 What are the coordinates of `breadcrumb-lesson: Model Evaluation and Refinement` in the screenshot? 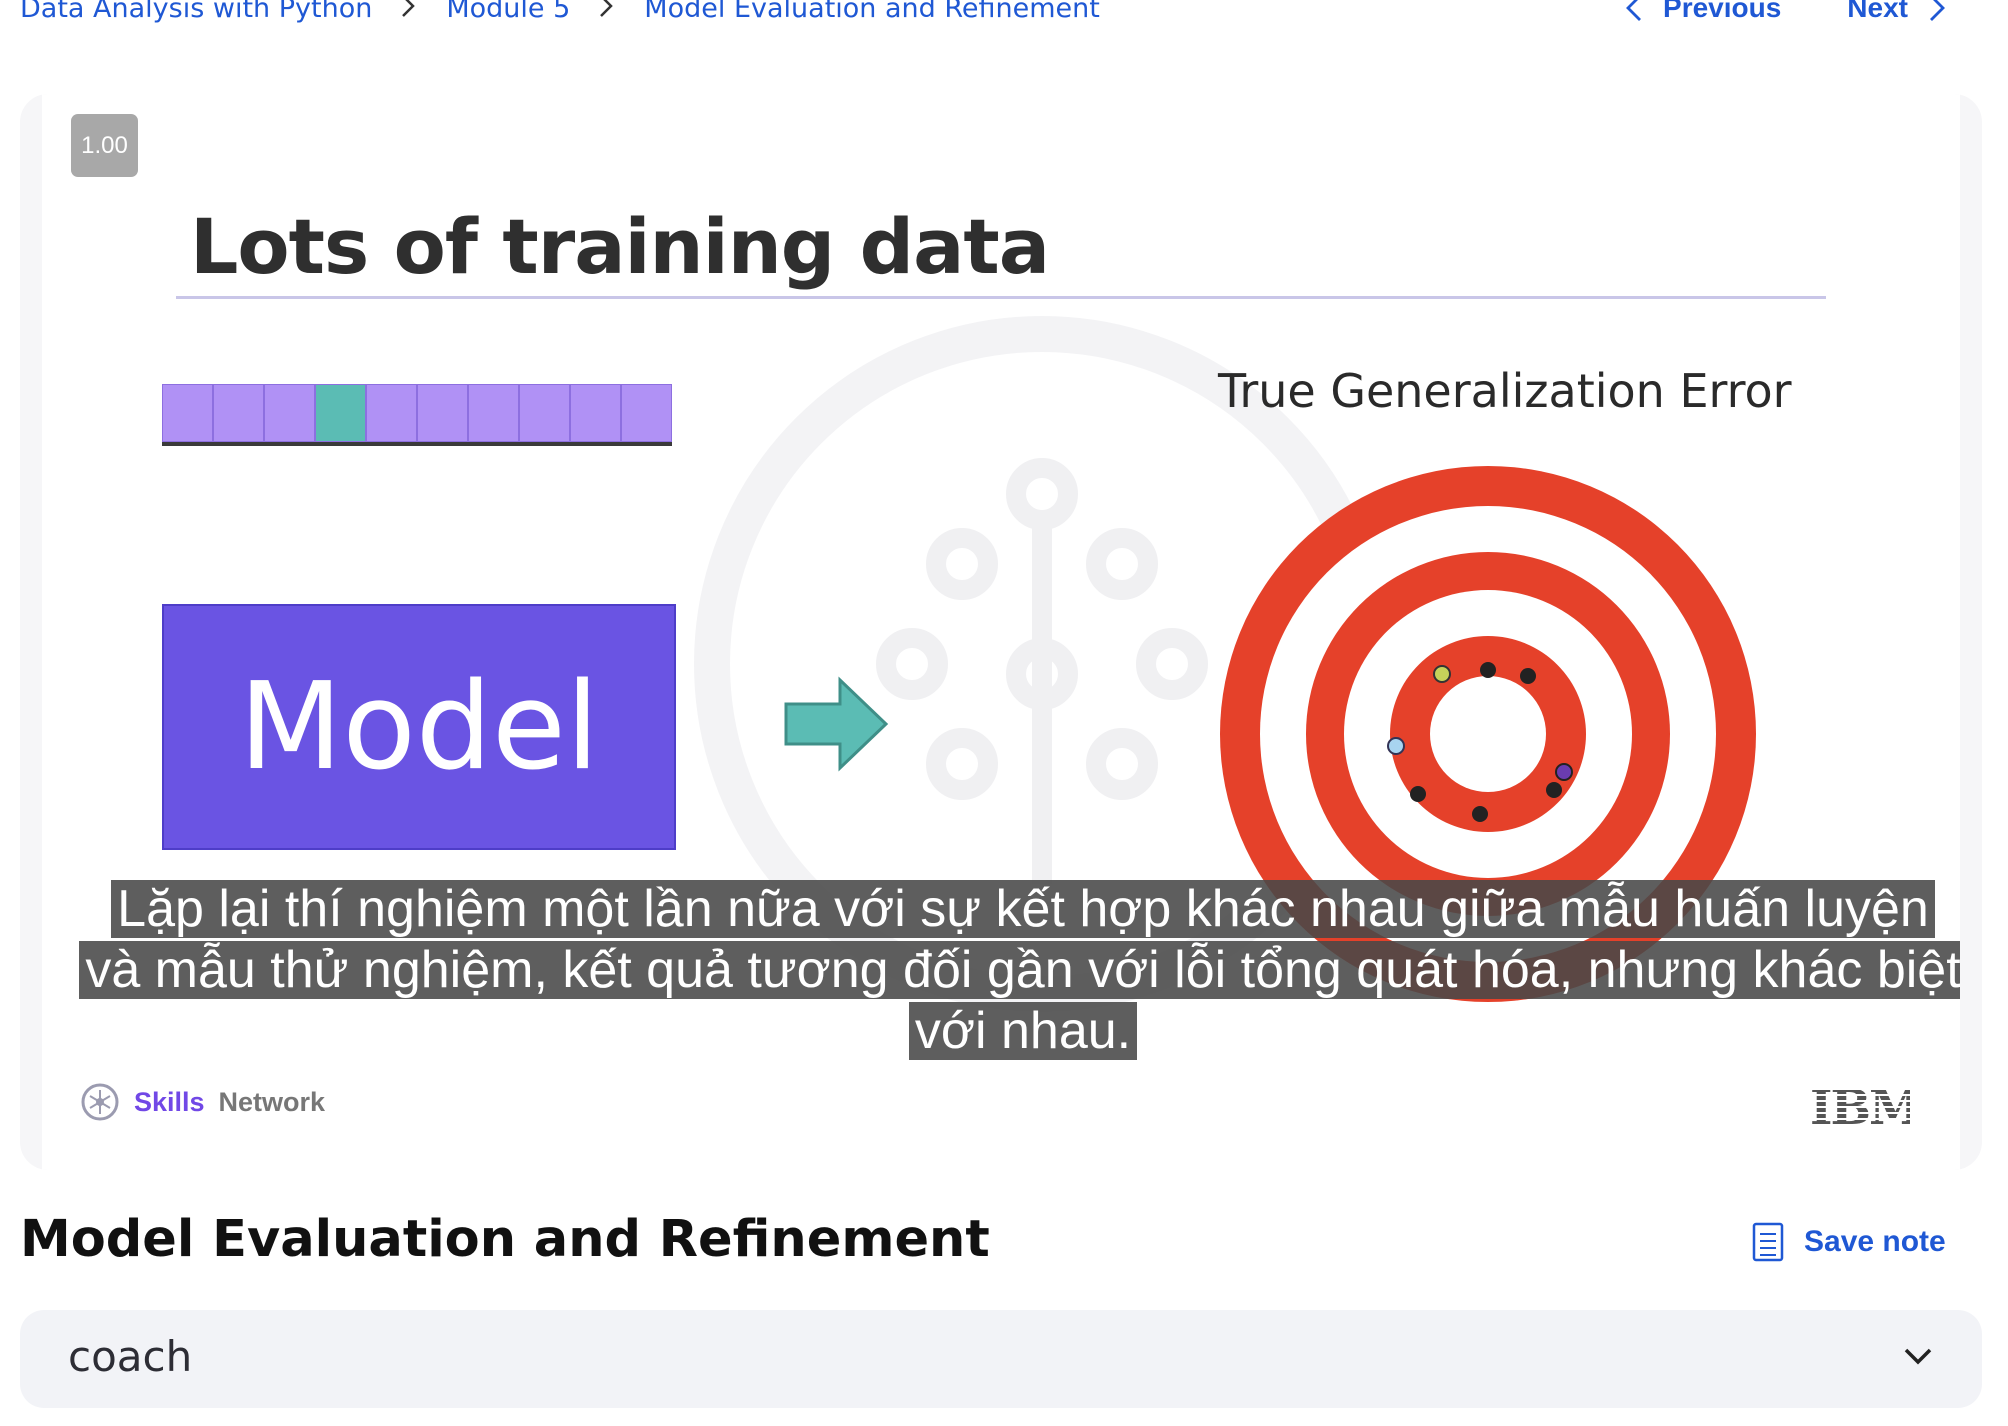 It's located at (872, 12).